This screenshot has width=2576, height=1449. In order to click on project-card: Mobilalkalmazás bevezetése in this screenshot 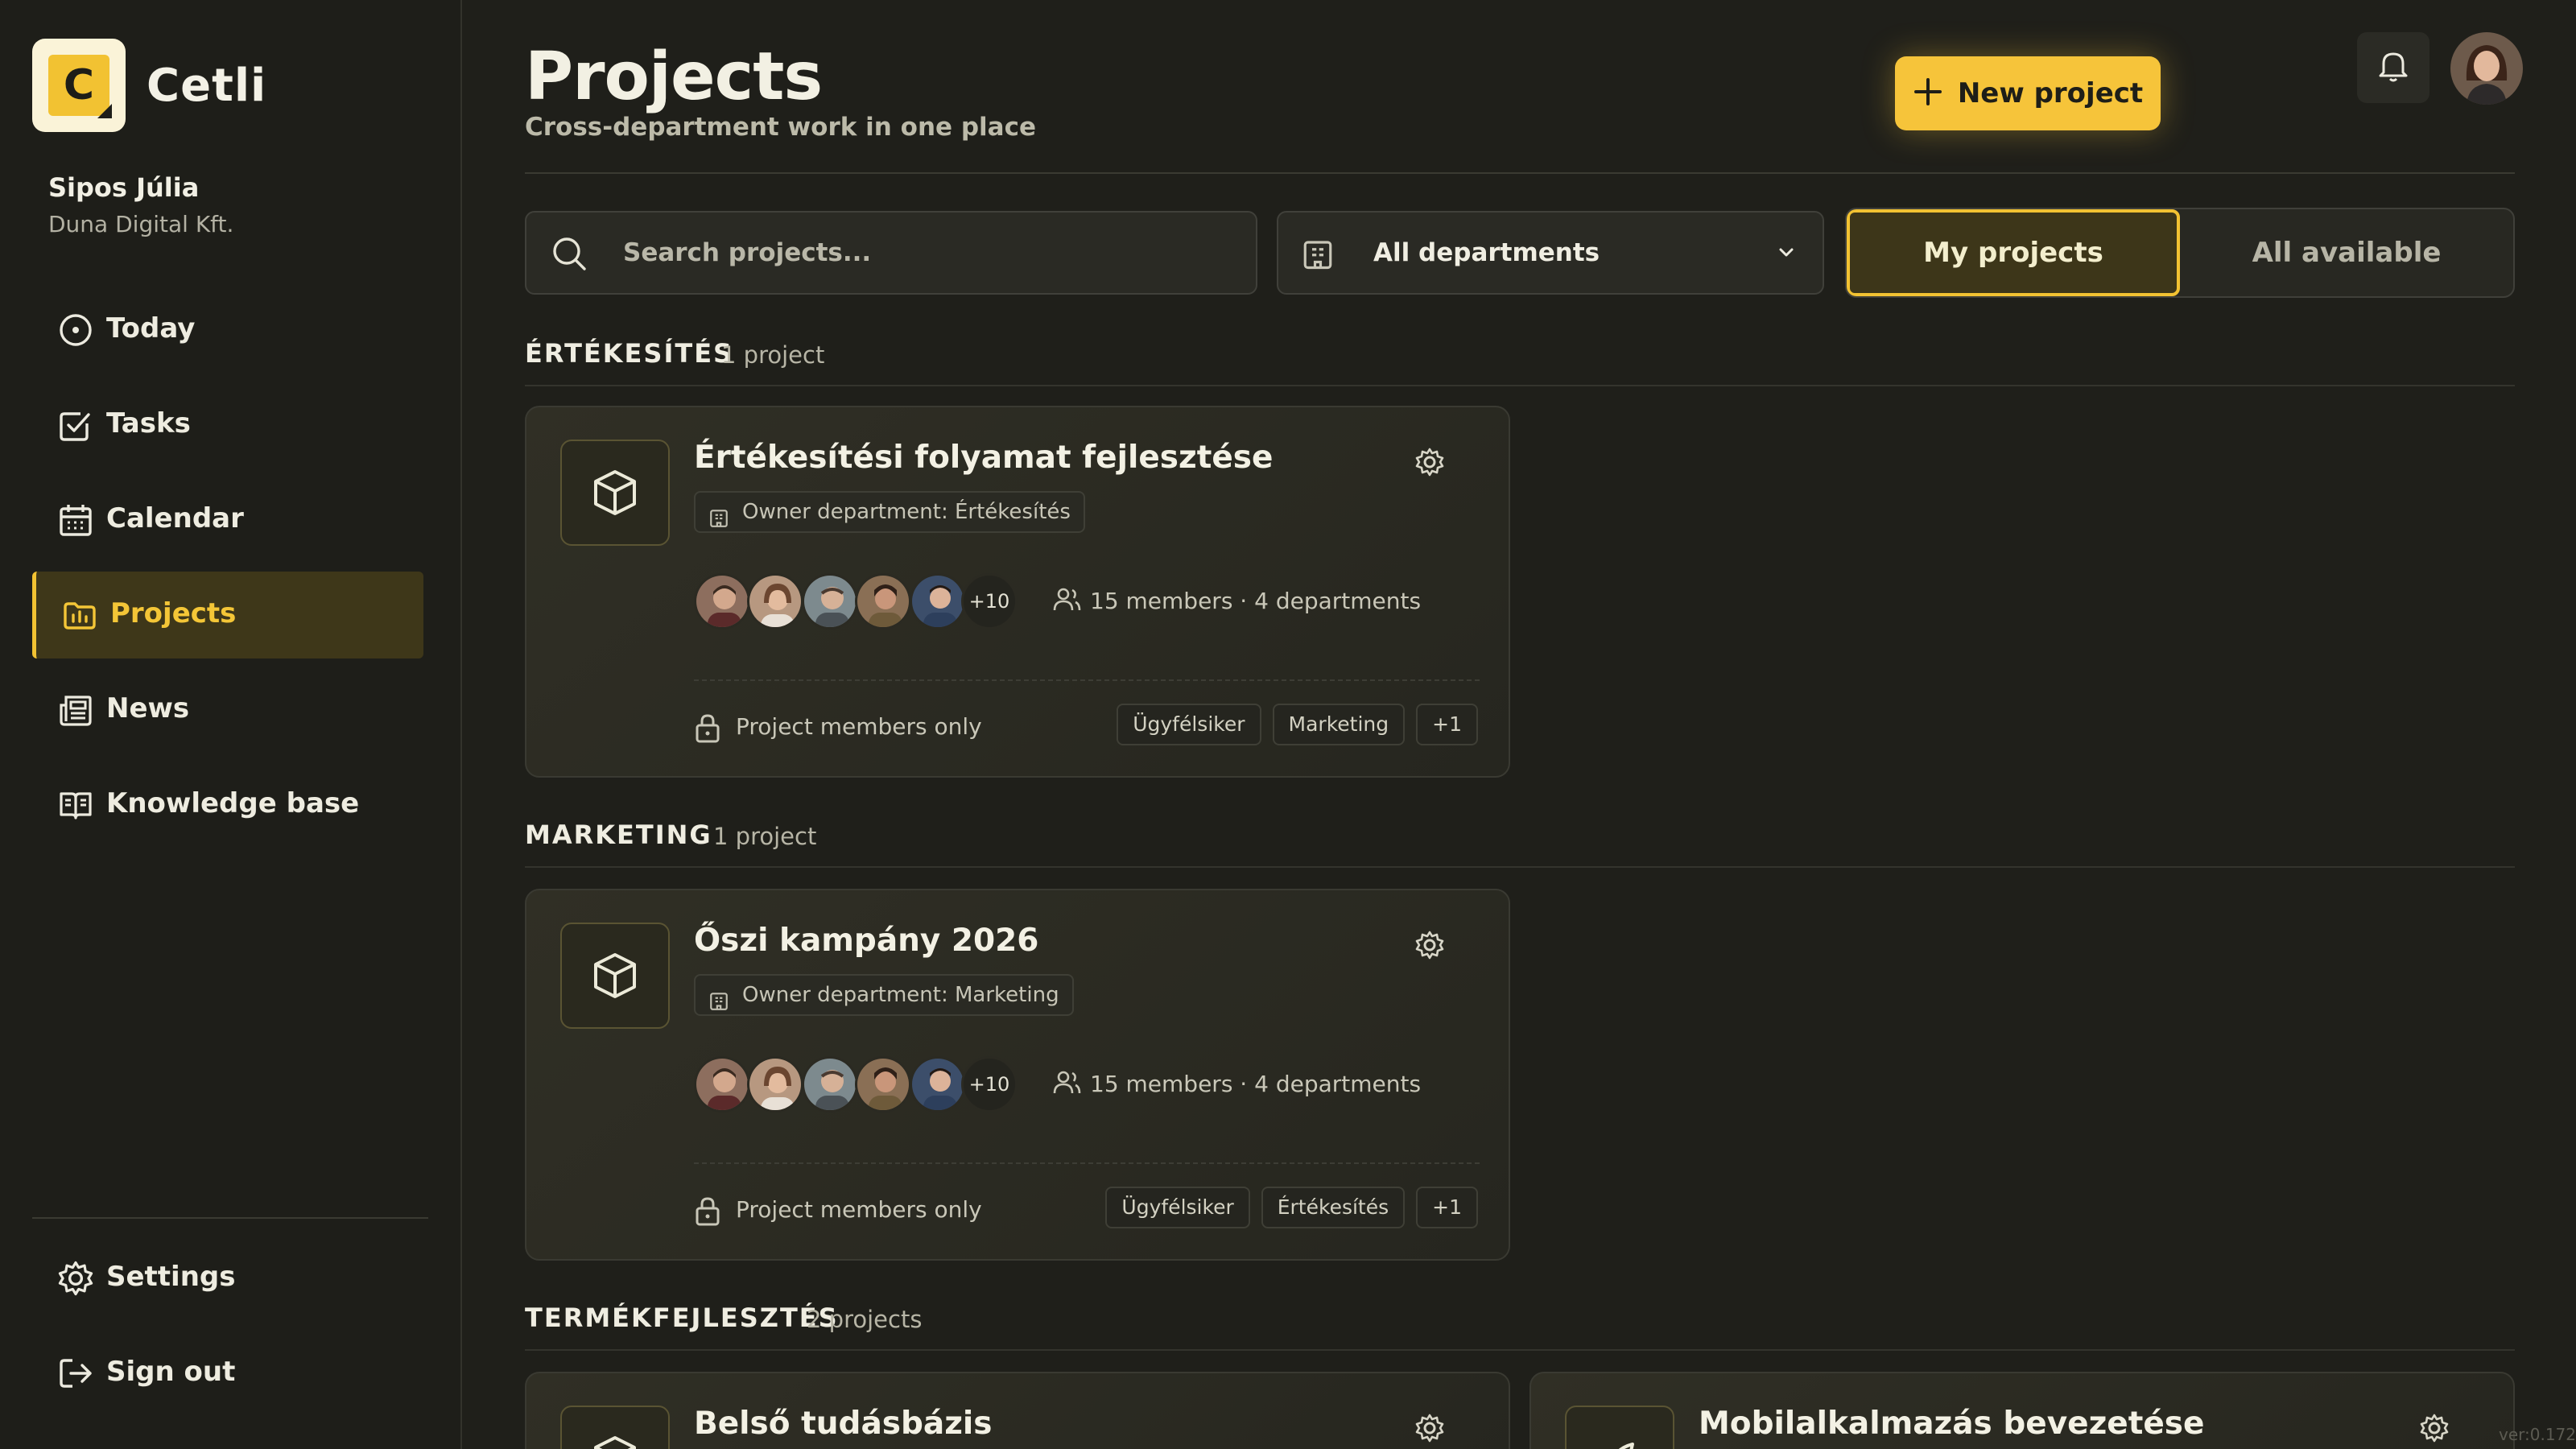, I will do `click(2022, 1410)`.